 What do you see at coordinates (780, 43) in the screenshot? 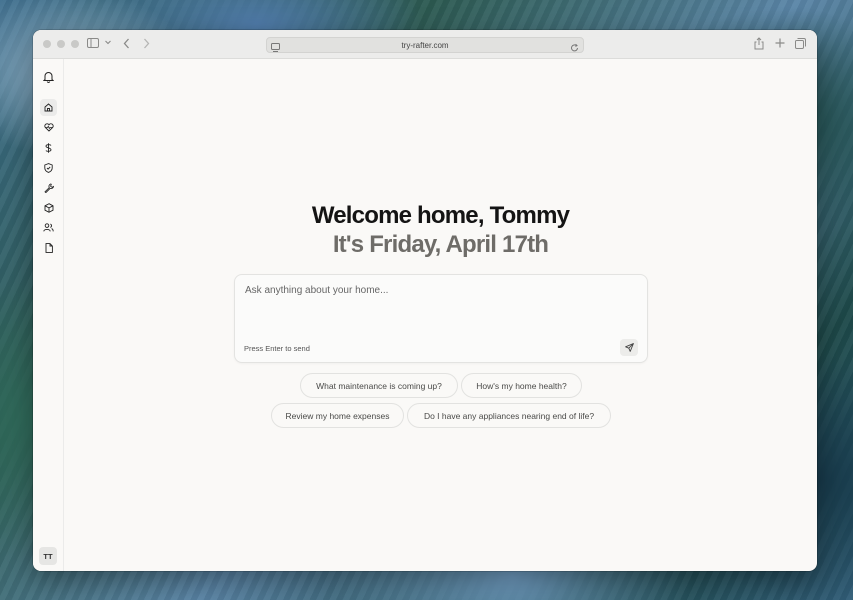
I see `plus-icon` at bounding box center [780, 43].